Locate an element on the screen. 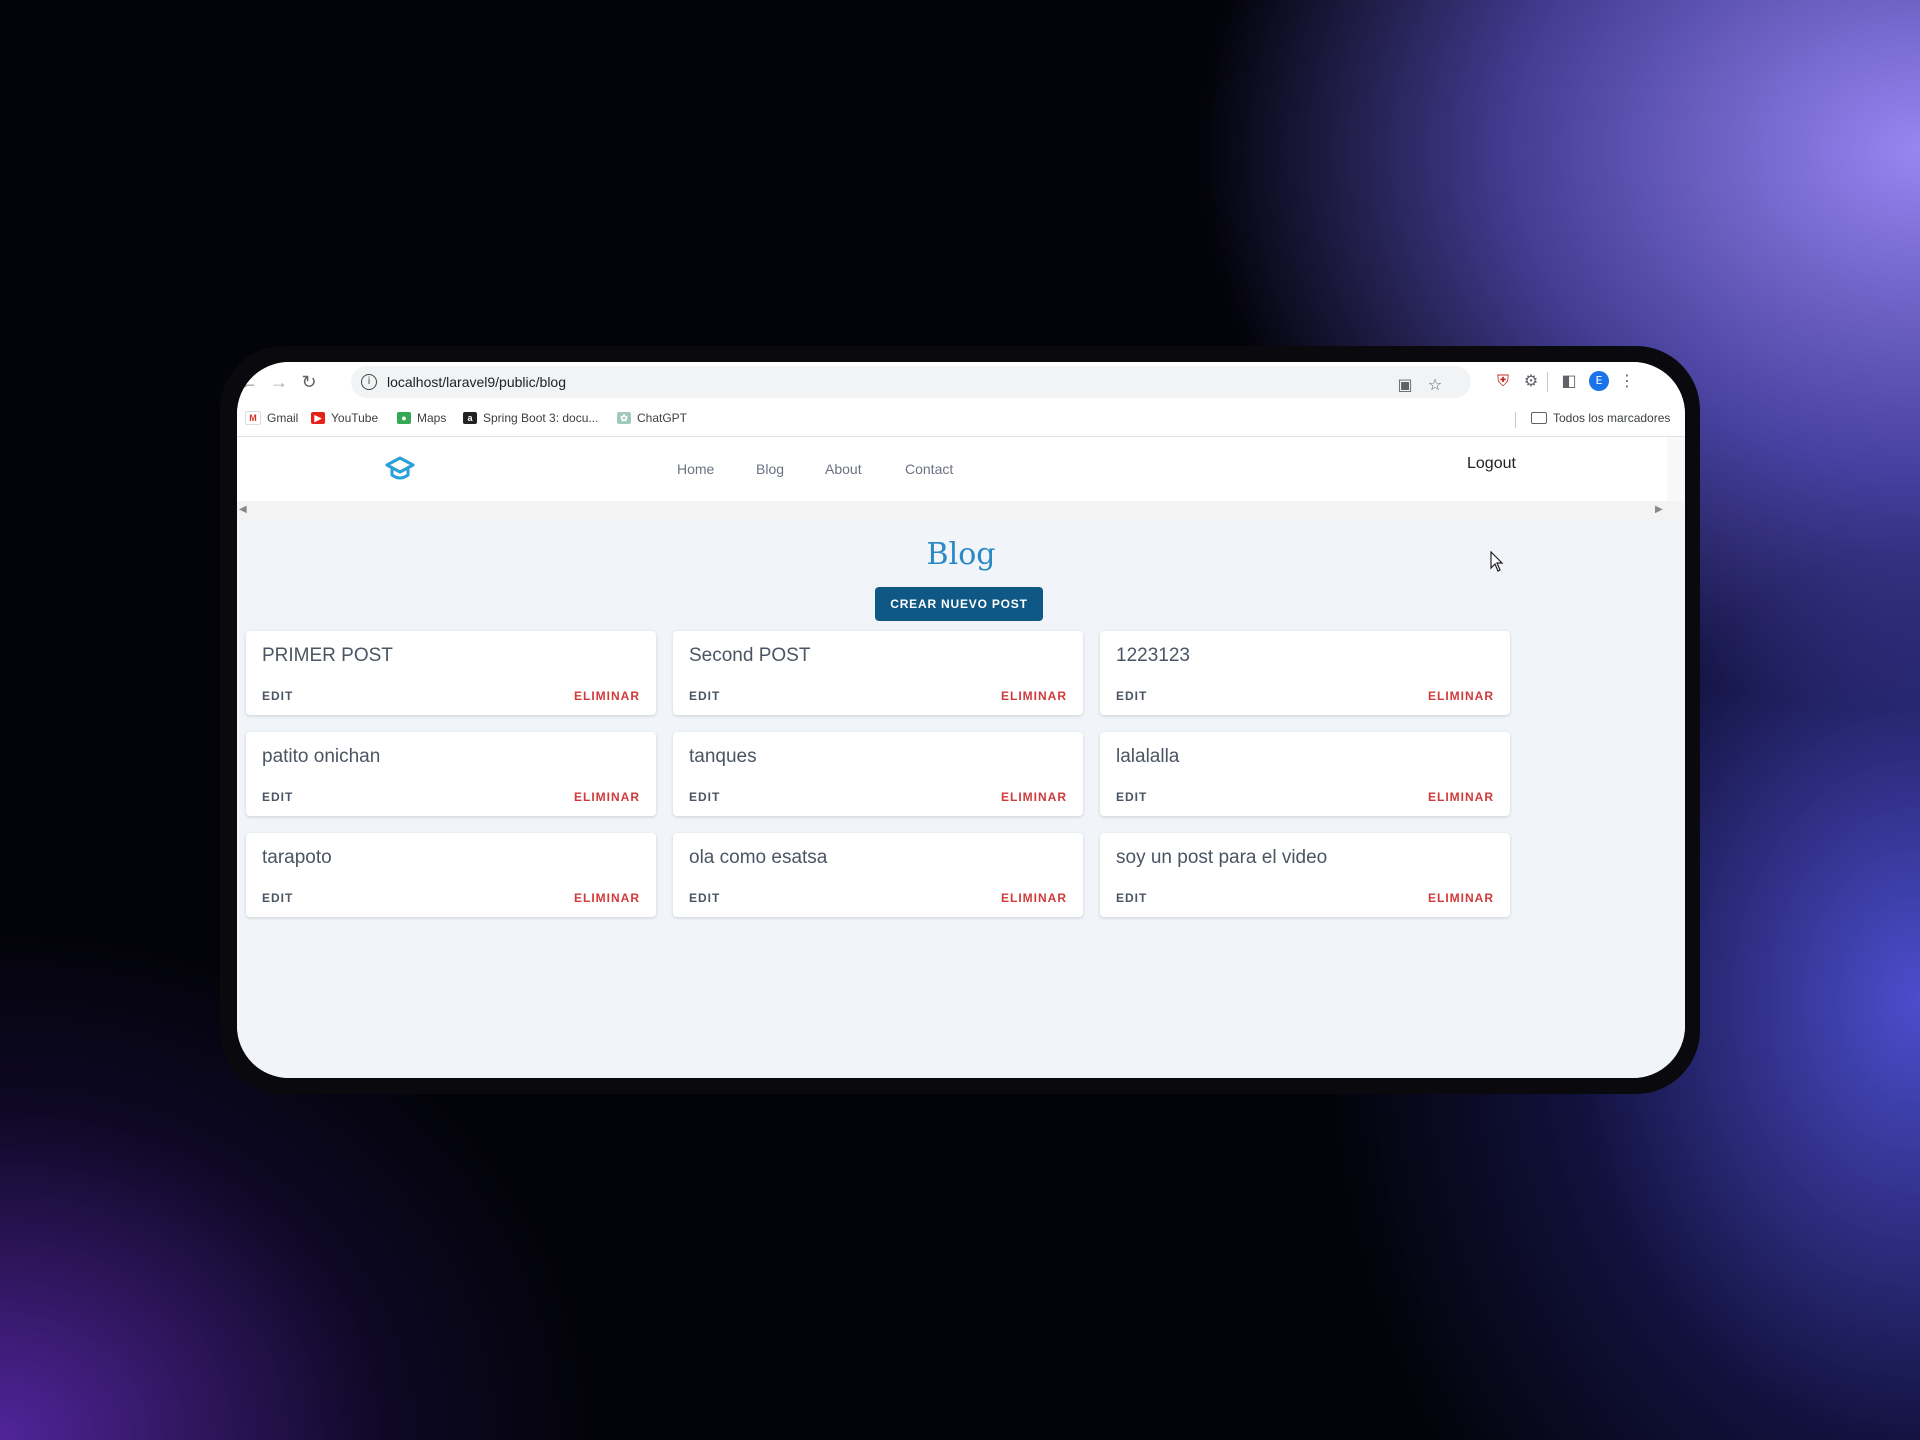 The width and height of the screenshot is (1920, 1440). post-title: PRIMER POST is located at coordinates (327, 655).